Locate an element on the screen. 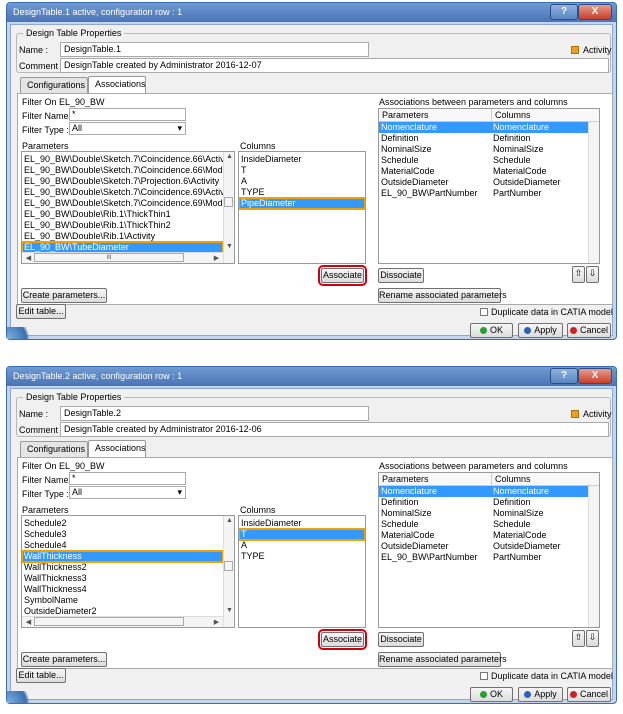 The height and width of the screenshot is (714, 623). parameter-item: Schedule3 is located at coordinates (122, 534).